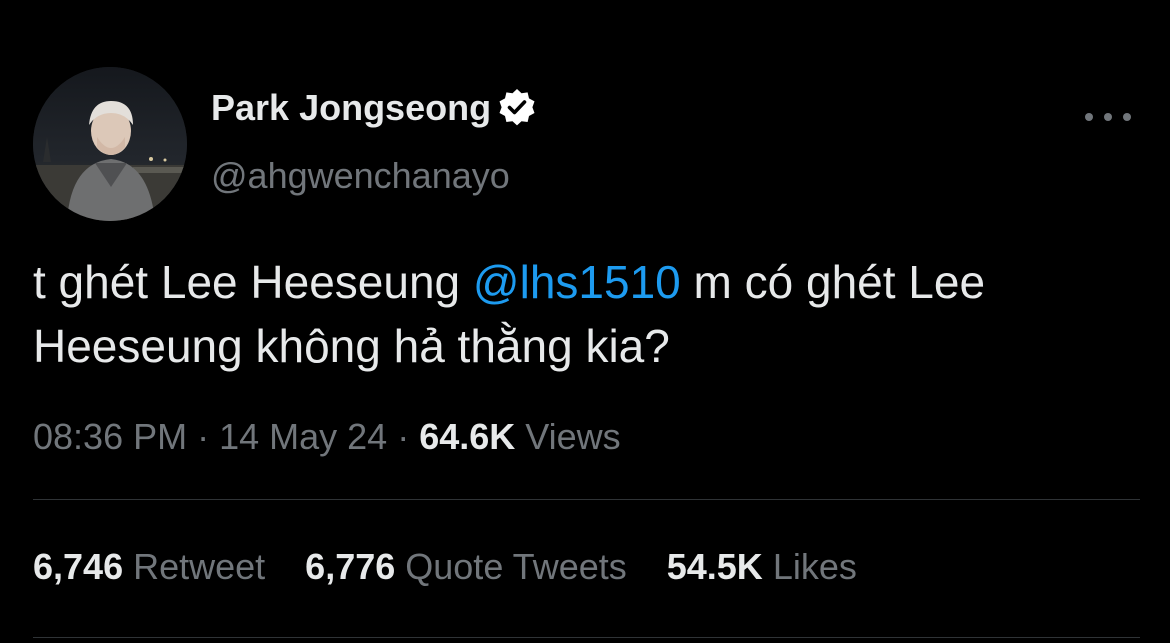  I want to click on quote-tweets-label: Quote Tweets, so click(516, 566).